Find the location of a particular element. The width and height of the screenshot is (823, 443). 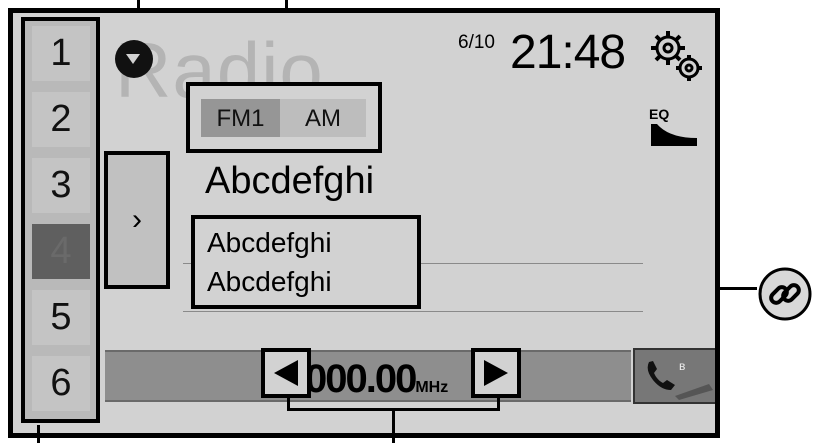

station-name: Abcdefghi is located at coordinates (290, 181).